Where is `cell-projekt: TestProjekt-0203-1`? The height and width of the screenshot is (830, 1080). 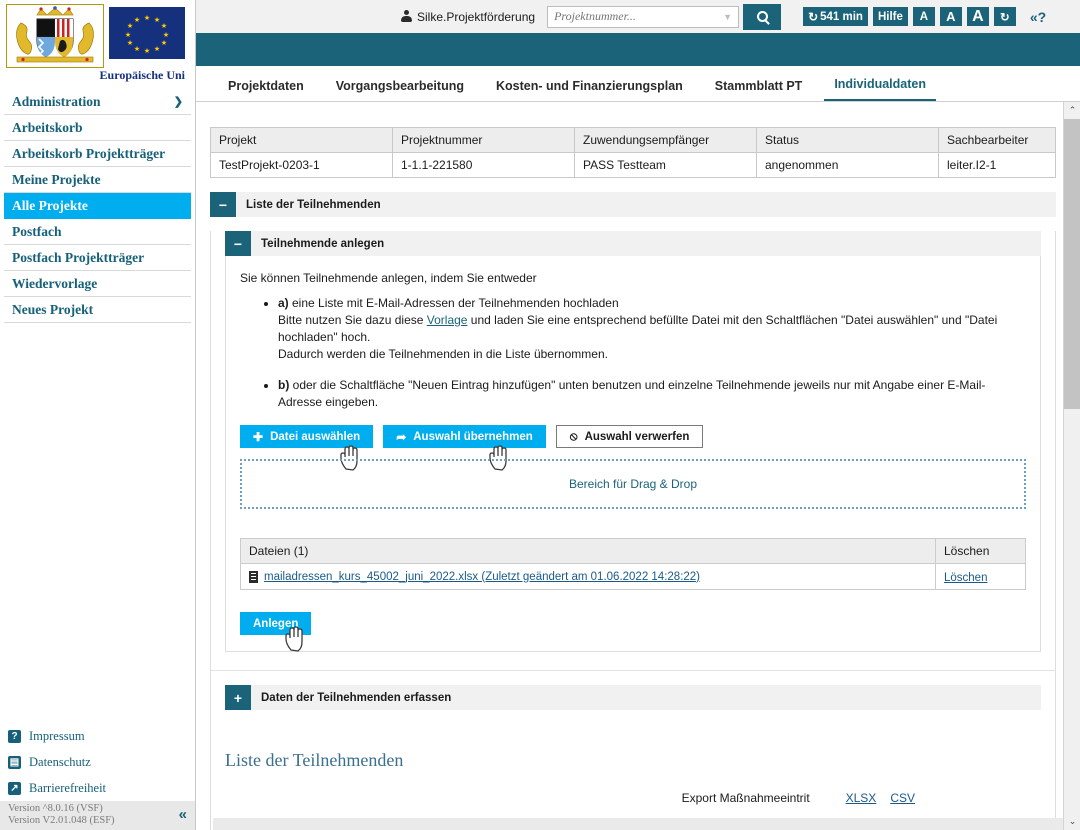 cell-projekt: TestProjekt-0203-1 is located at coordinates (301, 165).